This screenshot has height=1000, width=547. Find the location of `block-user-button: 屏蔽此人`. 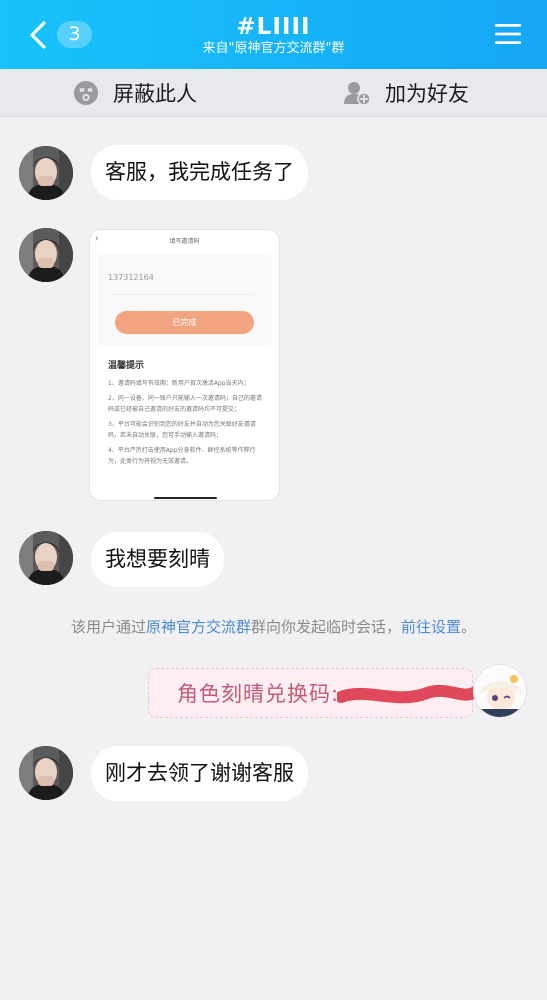

block-user-button: 屏蔽此人 is located at coordinates (135, 93).